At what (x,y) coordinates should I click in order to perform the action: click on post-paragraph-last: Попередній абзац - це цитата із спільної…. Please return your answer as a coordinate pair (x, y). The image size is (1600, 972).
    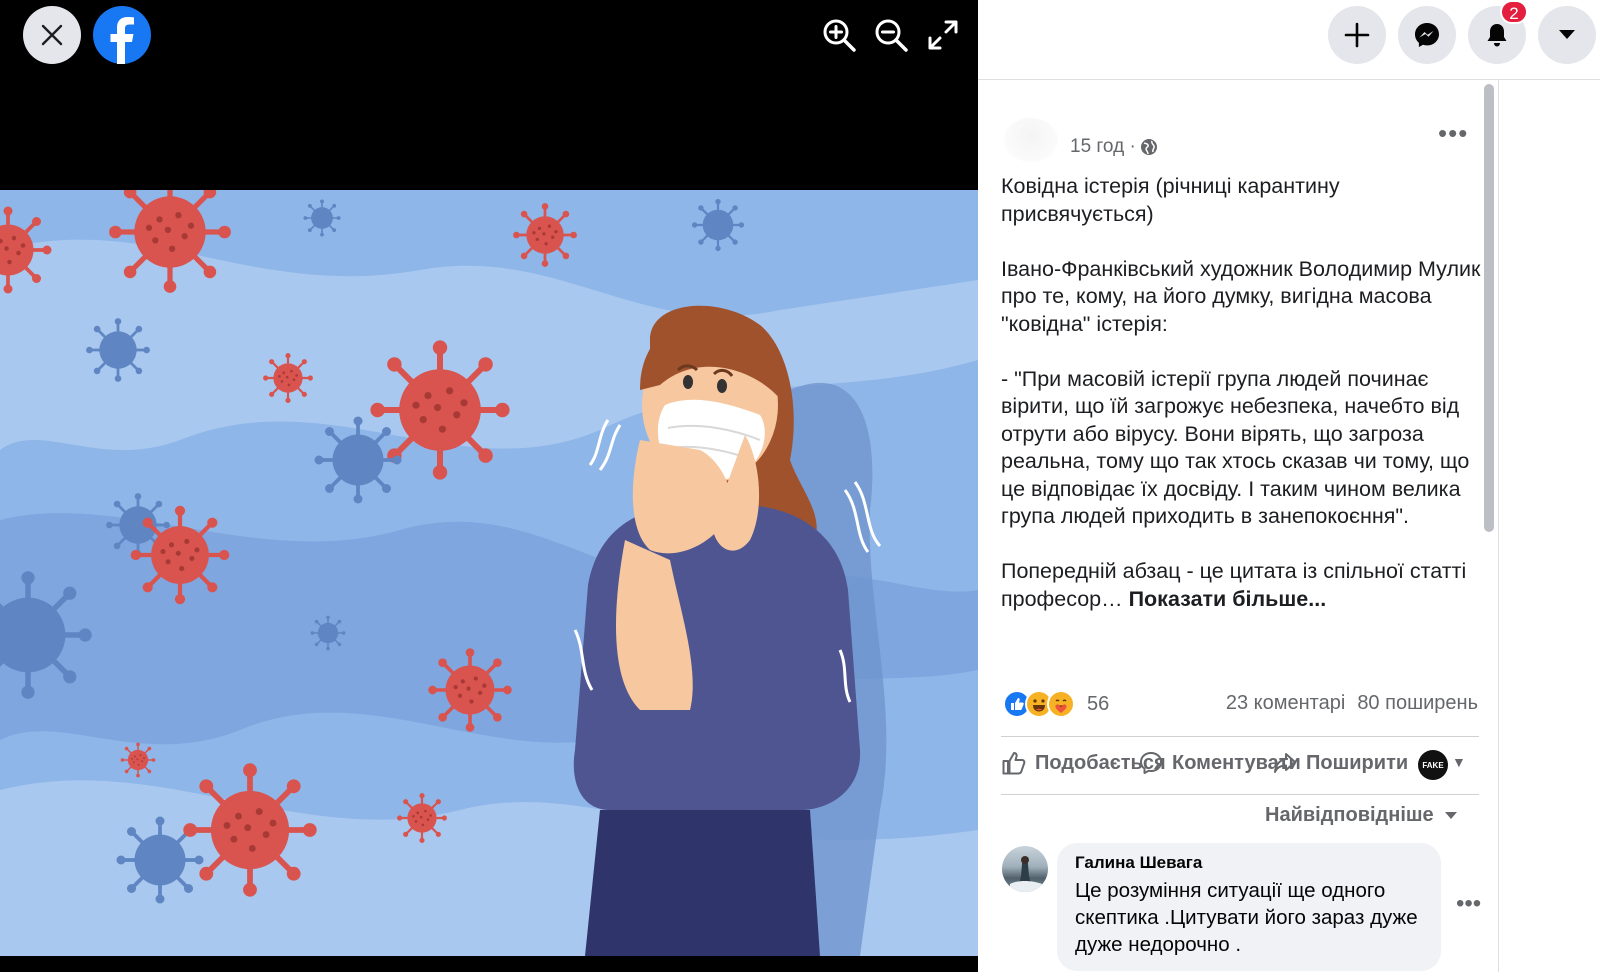
    Looking at the image, I should click on (1241, 585).